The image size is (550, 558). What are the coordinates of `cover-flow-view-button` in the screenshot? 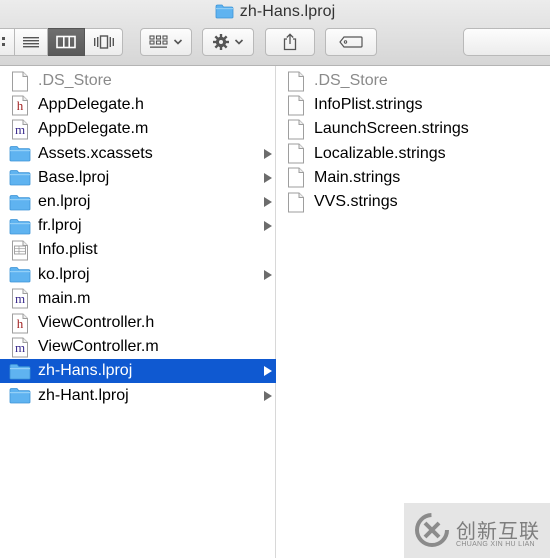 It's located at (104, 42).